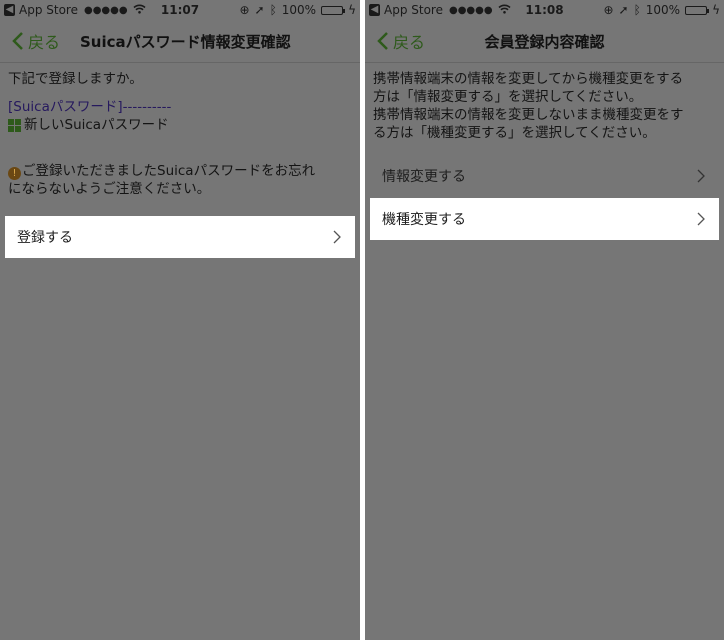  I want to click on info-change-item: 情報変更する, so click(544, 176).